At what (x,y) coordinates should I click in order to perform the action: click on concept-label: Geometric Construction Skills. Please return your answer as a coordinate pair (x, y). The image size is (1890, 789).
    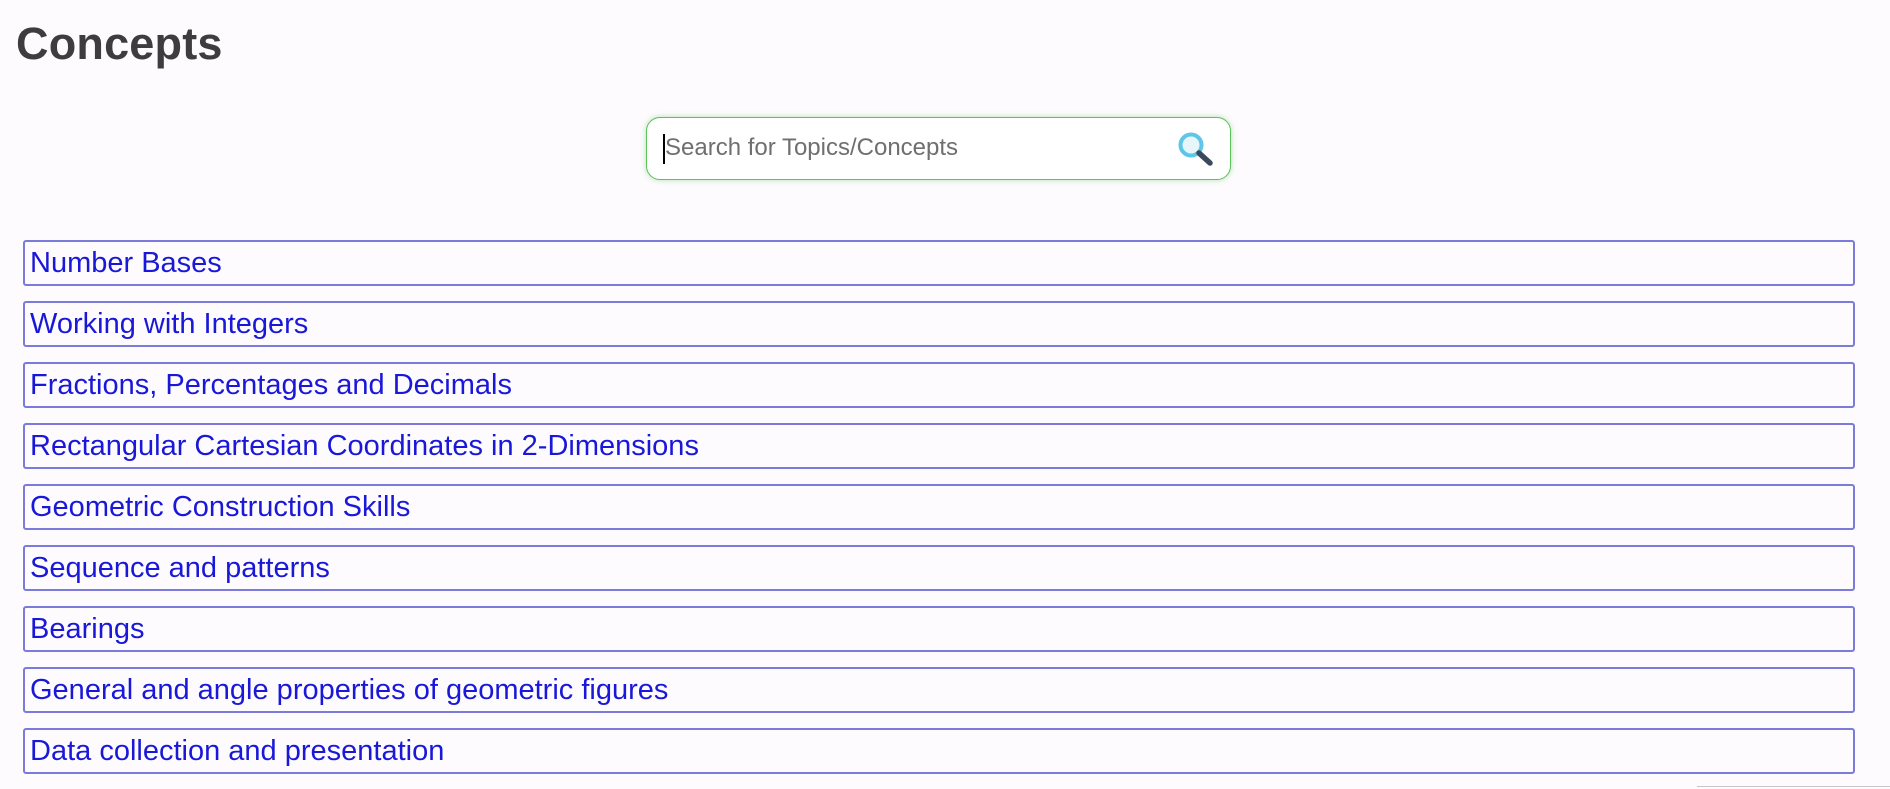
    Looking at the image, I should click on (220, 507).